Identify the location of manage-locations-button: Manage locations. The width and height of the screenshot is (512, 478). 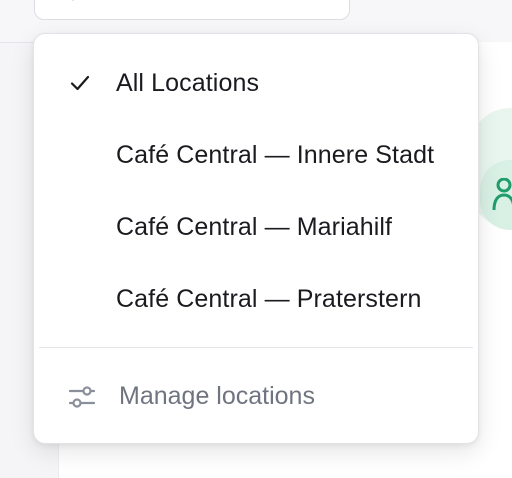
(257, 397).